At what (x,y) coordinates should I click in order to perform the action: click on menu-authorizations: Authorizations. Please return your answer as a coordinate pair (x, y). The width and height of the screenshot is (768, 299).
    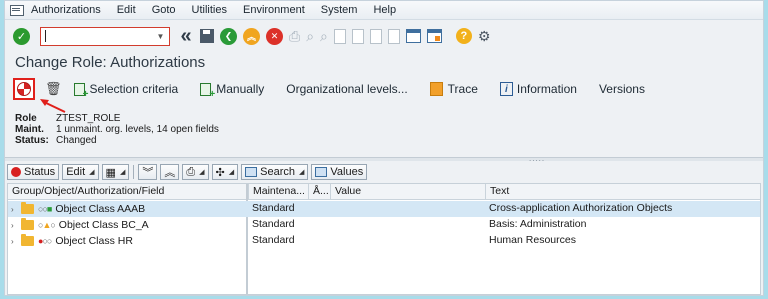
    Looking at the image, I should click on (66, 10).